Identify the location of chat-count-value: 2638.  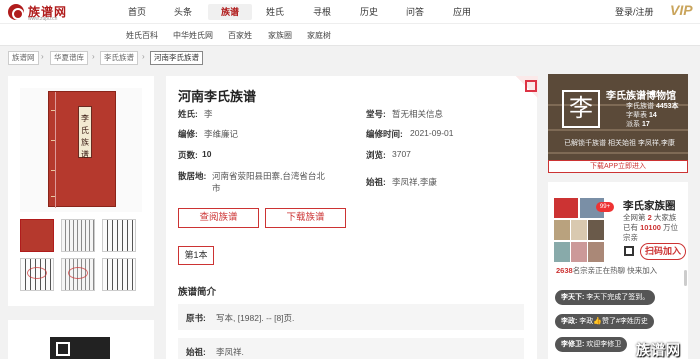
(564, 270).